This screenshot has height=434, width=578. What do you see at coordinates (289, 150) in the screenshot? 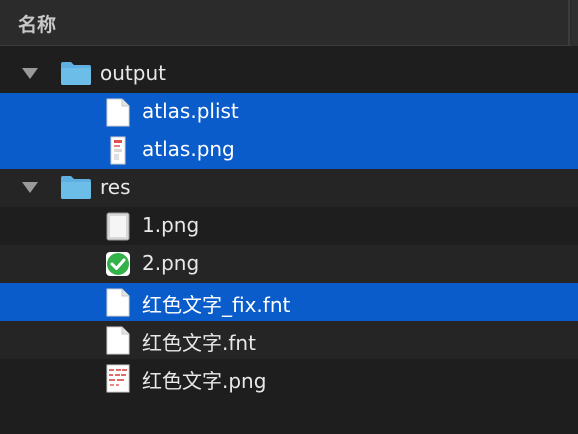
I see `file-row-atlas-png: atlas.png` at bounding box center [289, 150].